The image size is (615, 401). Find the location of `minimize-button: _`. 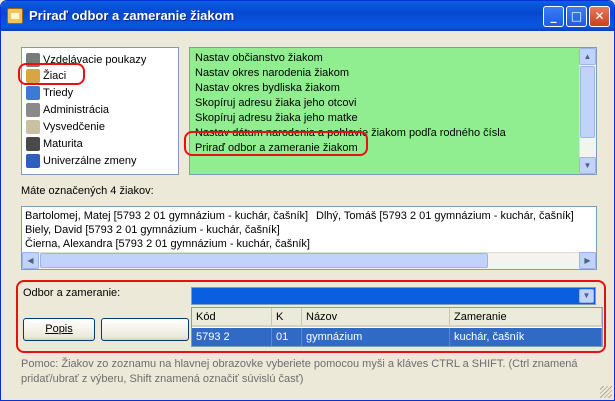

minimize-button: _ is located at coordinates (553, 16).